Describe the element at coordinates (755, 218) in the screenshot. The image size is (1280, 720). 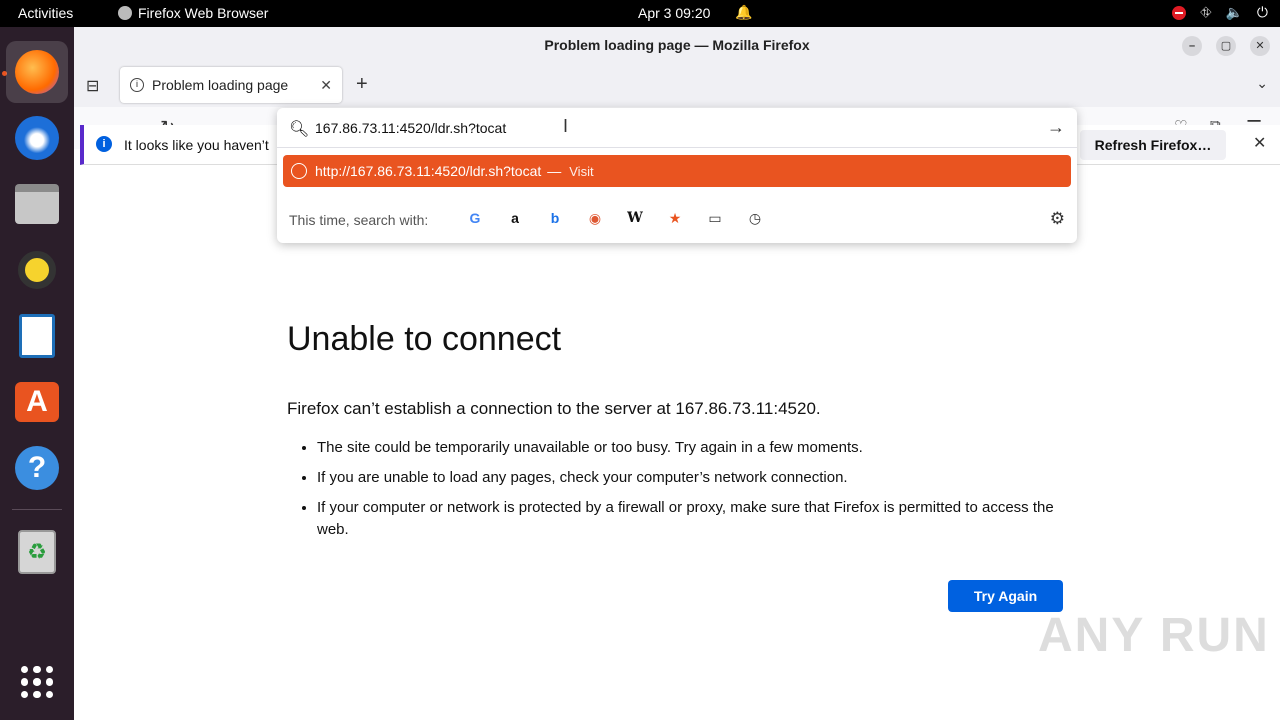
I see `history-icon: ◷` at that location.